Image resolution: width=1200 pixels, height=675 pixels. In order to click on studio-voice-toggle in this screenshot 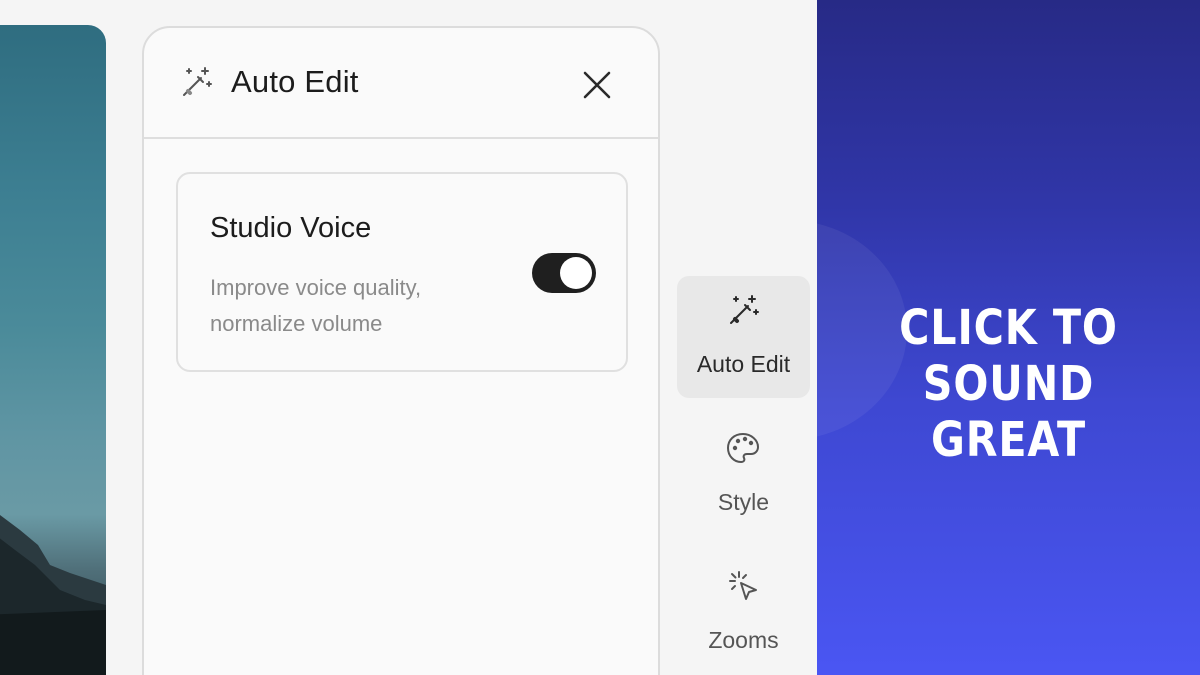, I will do `click(564, 273)`.